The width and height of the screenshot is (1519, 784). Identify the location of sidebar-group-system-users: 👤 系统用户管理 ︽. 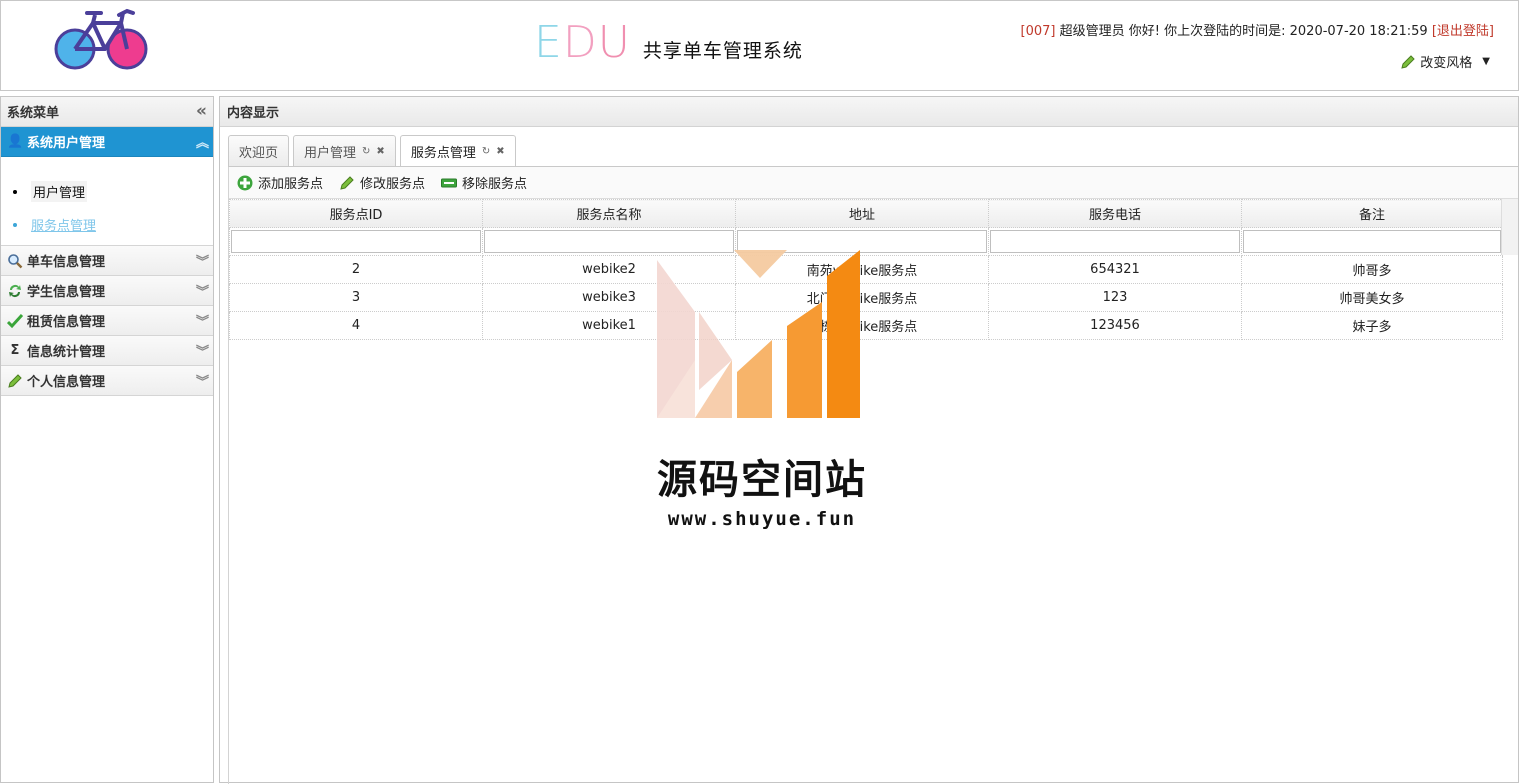
(107, 142).